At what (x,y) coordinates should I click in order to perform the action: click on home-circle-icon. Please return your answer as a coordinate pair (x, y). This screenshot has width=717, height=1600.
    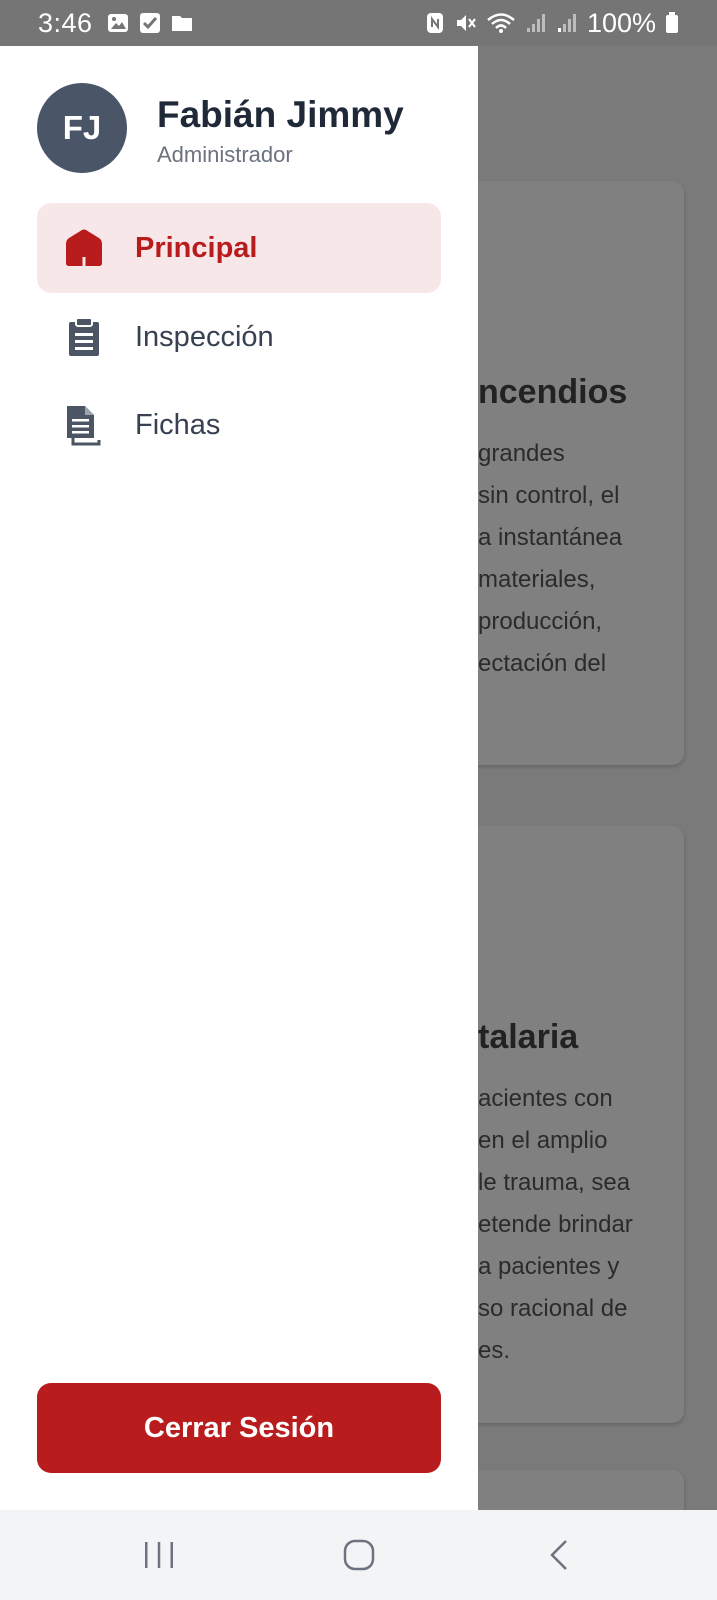
    Looking at the image, I should click on (359, 1555).